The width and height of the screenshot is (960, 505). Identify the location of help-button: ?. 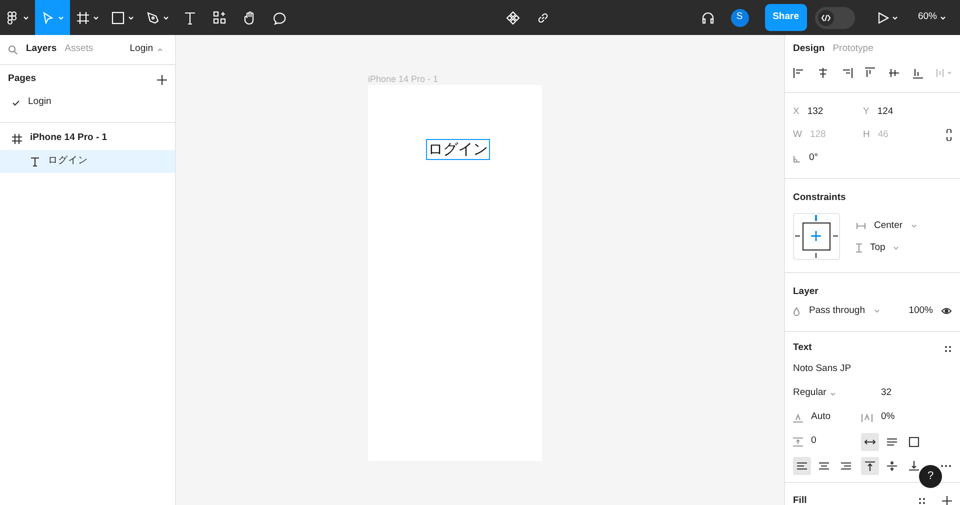
(930, 476).